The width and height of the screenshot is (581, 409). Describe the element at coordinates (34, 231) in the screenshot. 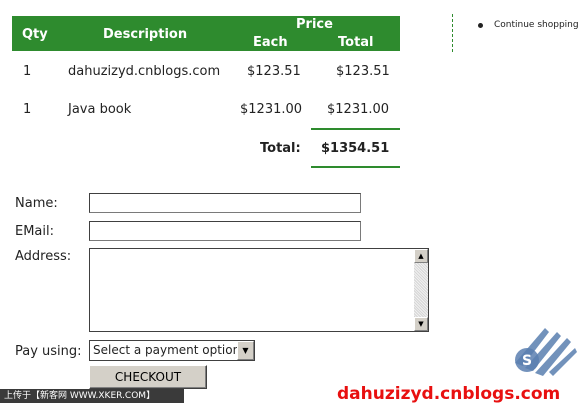

I see `email-label: EMail:` at that location.